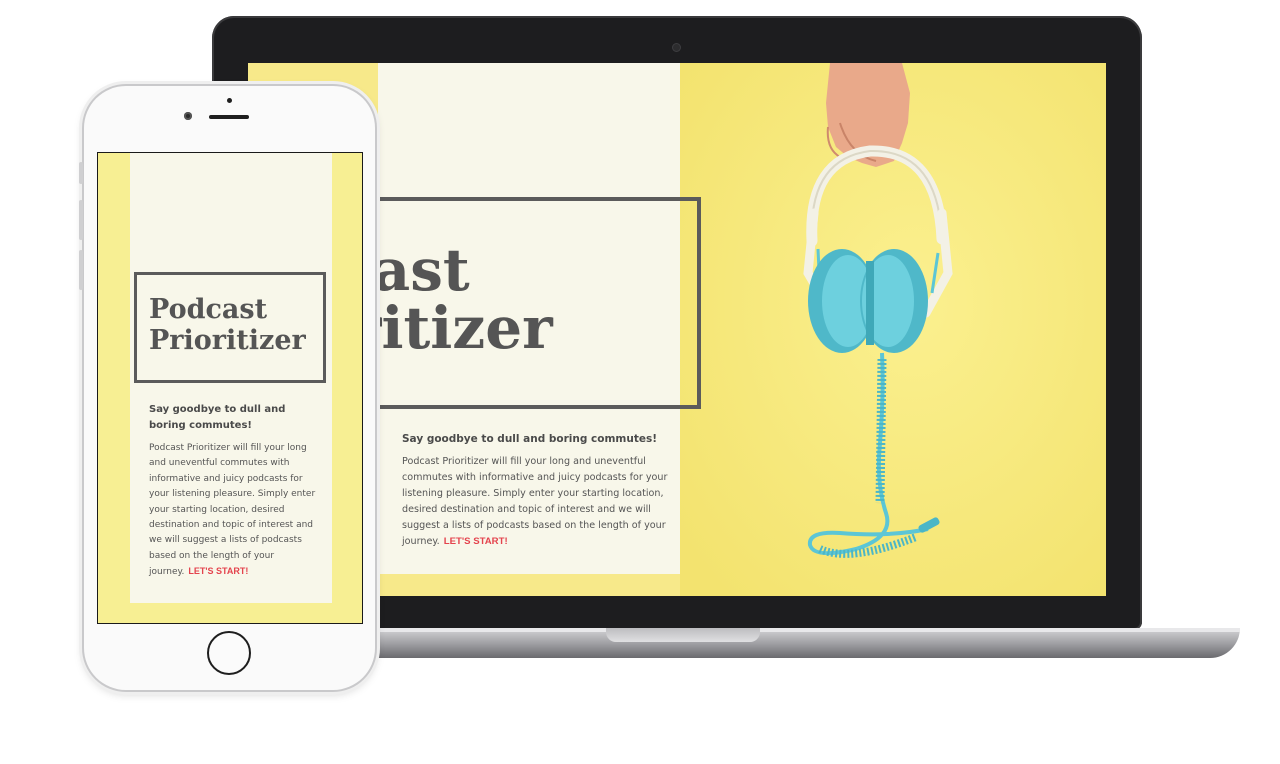 This screenshot has height=764, width=1280. I want to click on intro-heading: Say goodbye to dull and boring commutes!, so click(530, 439).